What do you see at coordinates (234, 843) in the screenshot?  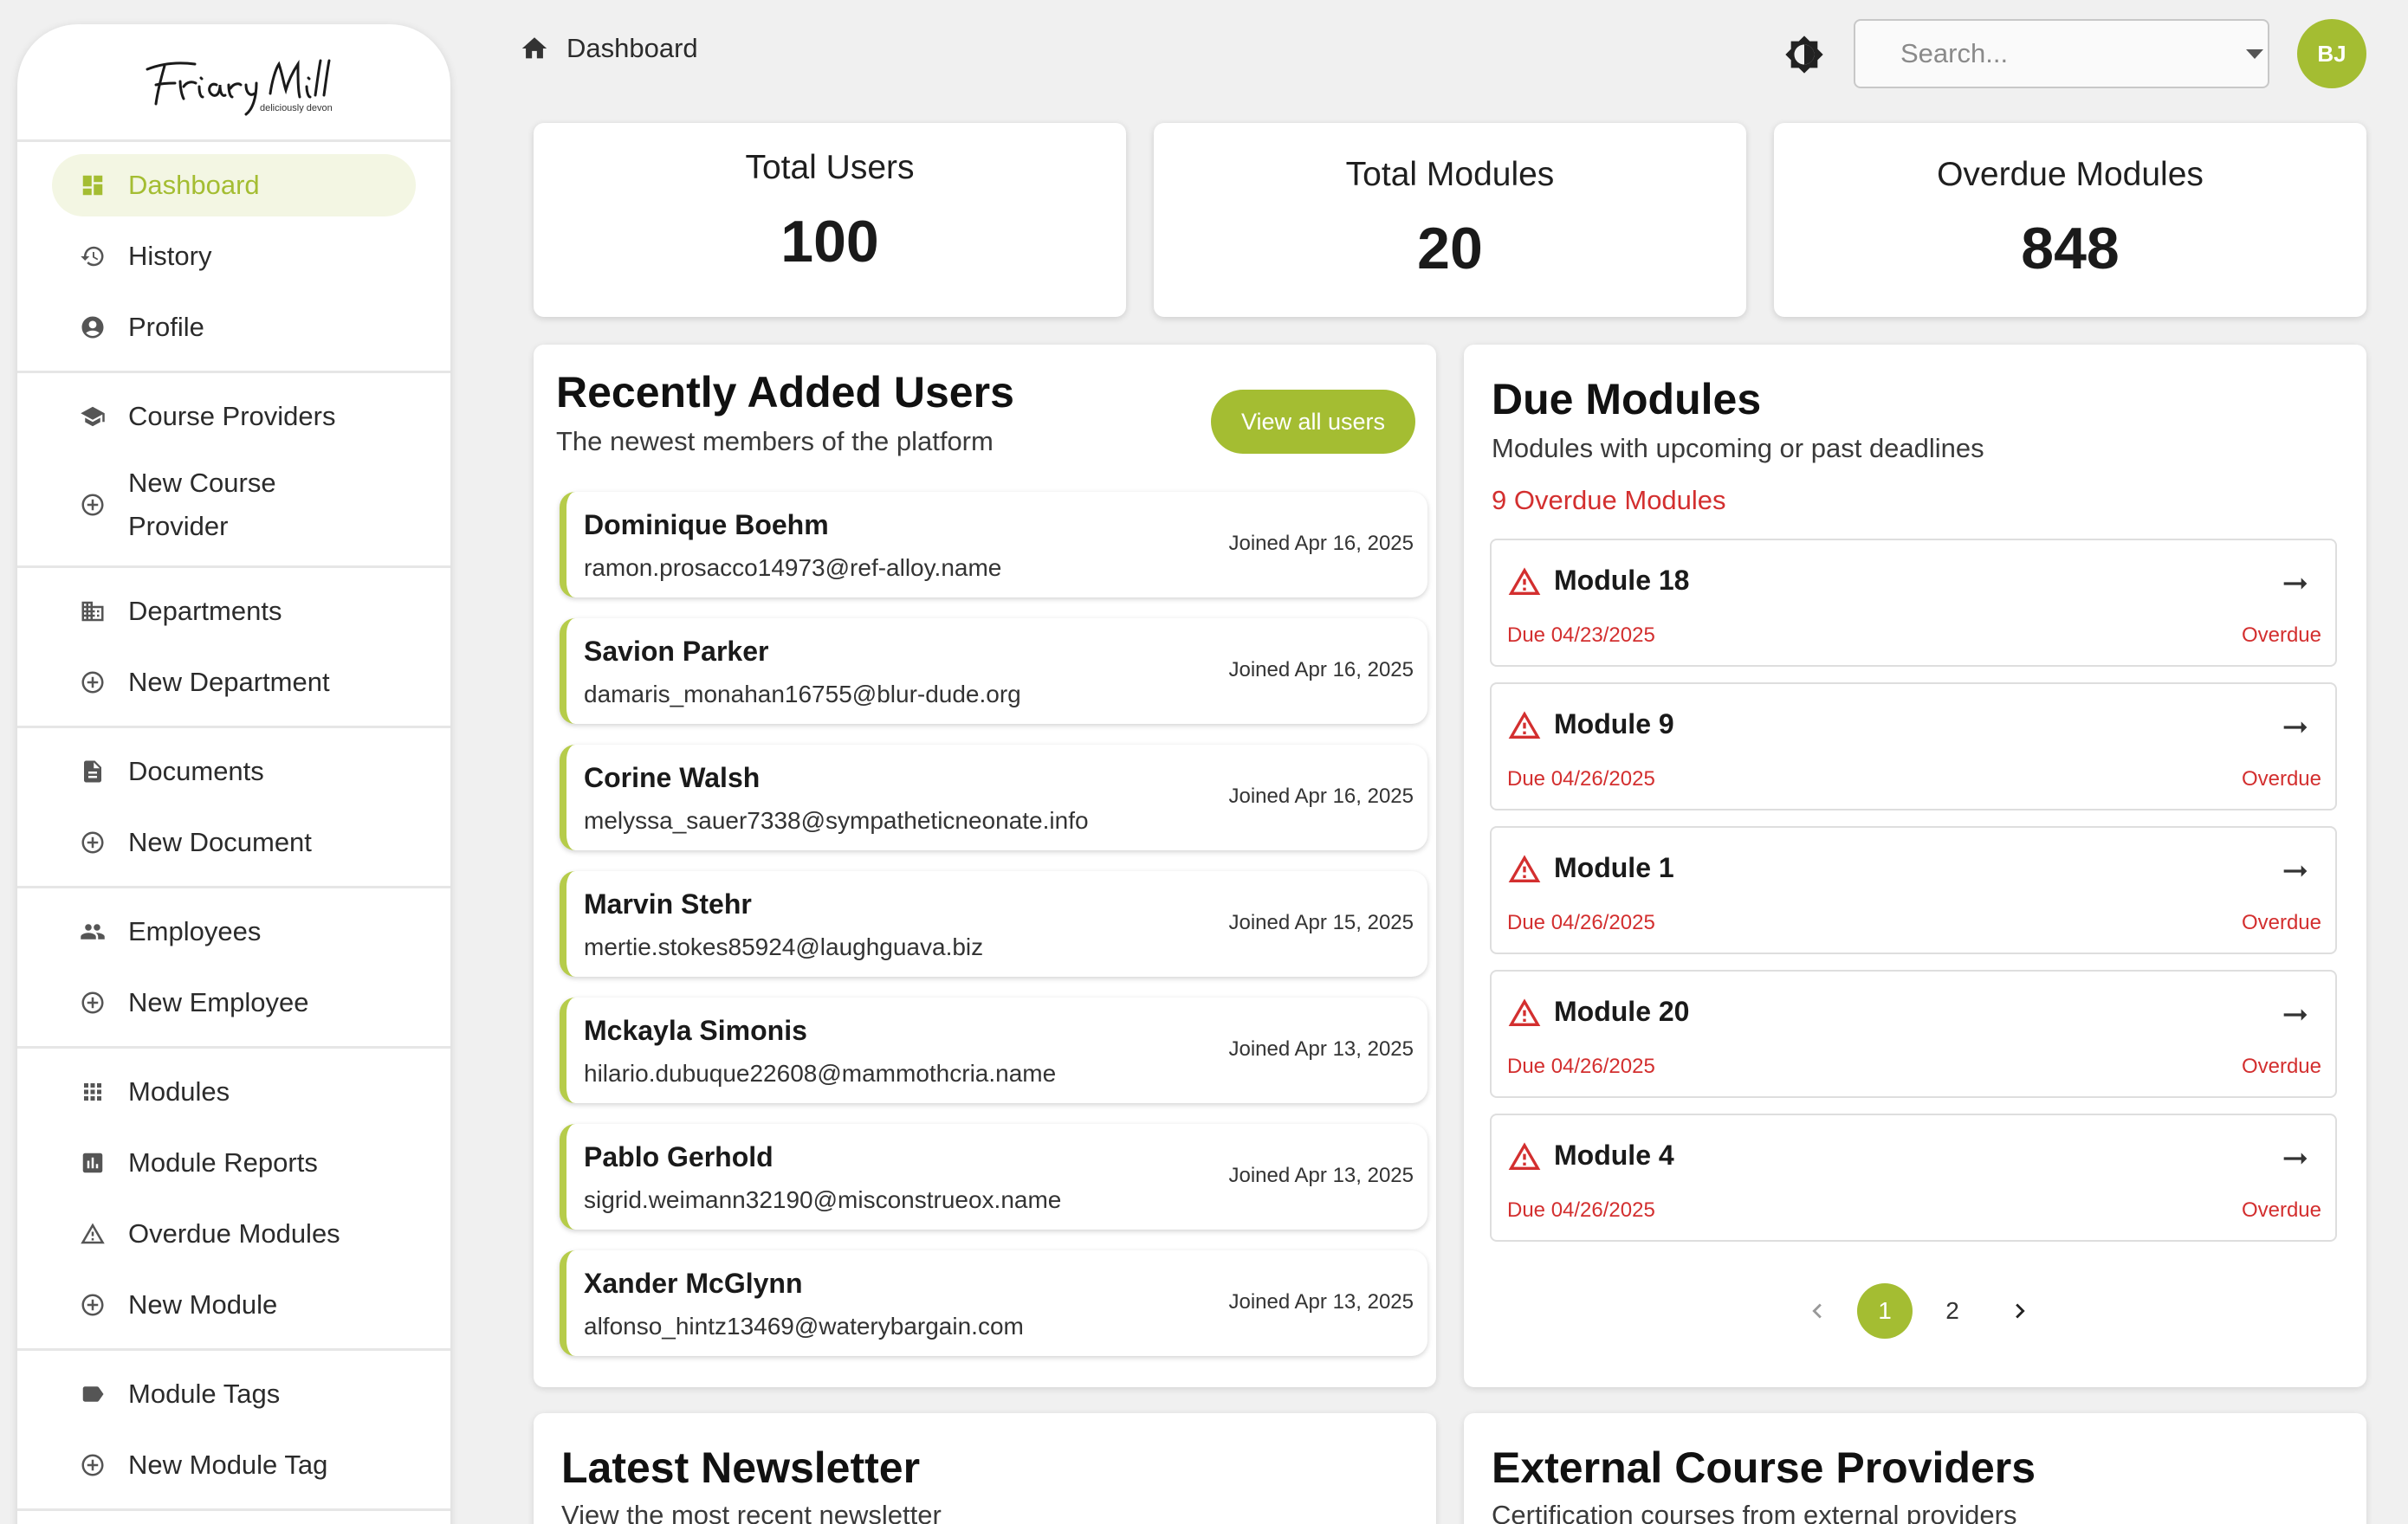 I see `sidebar-item-new-document: New Document` at bounding box center [234, 843].